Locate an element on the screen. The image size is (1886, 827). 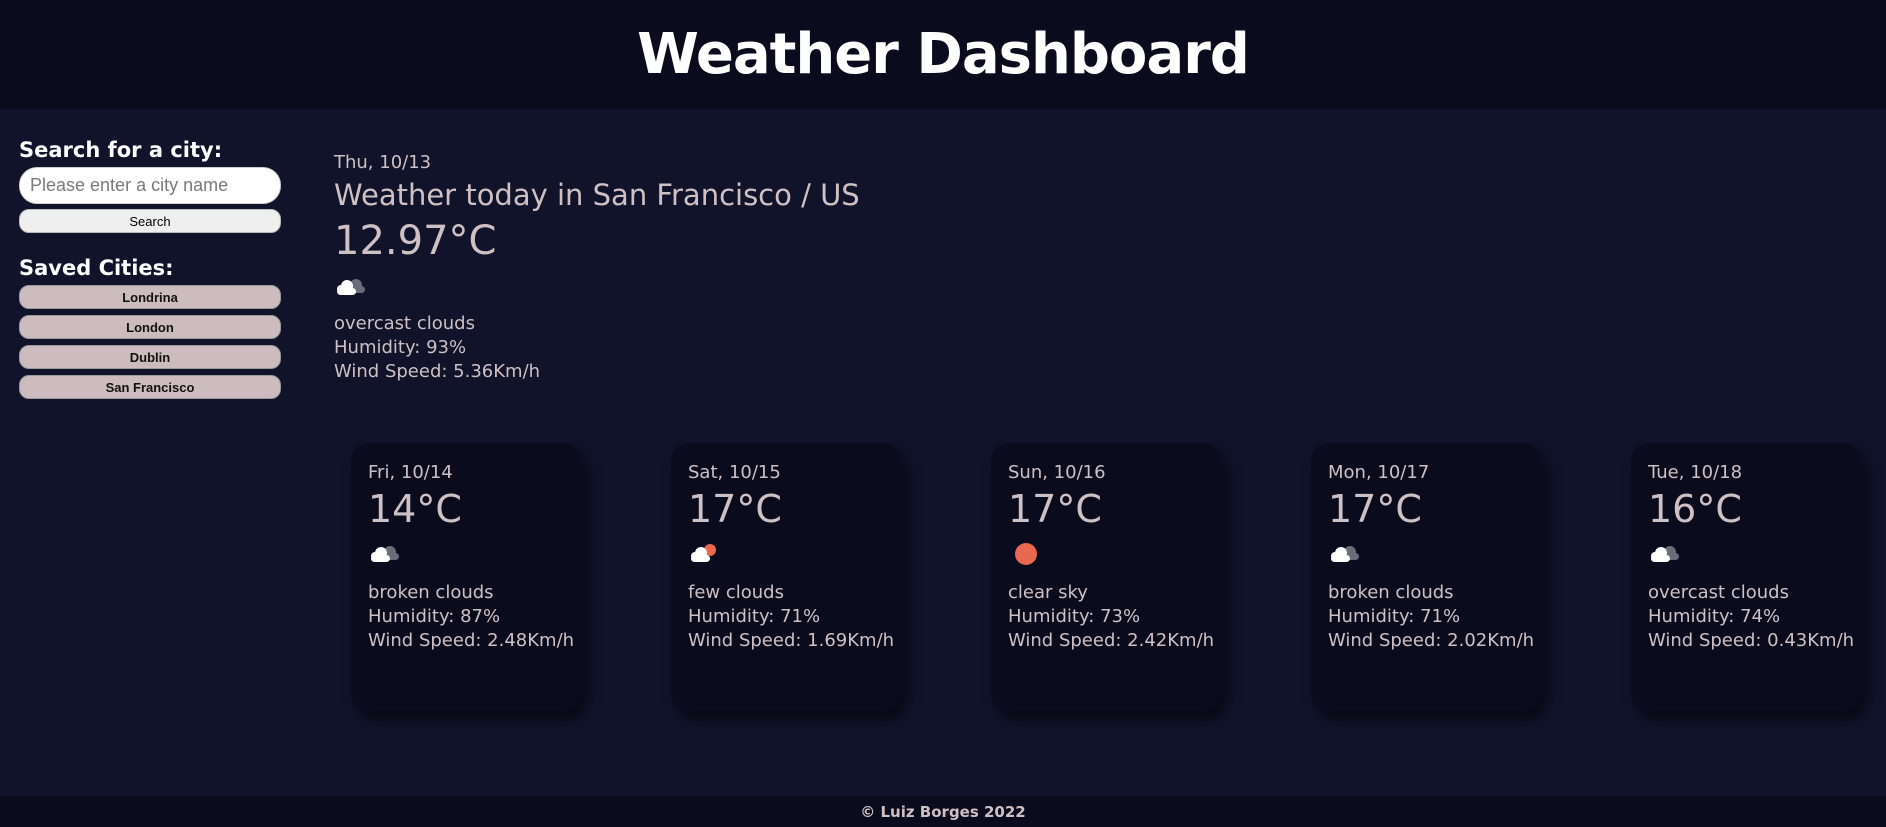
forecast-description: few clouds is located at coordinates (736, 592).